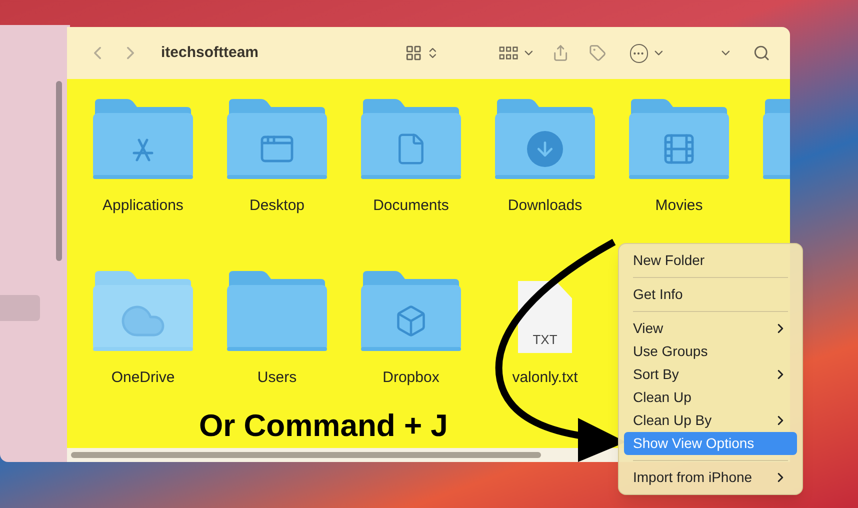 This screenshot has height=508, width=858. I want to click on group-icon, so click(508, 53).